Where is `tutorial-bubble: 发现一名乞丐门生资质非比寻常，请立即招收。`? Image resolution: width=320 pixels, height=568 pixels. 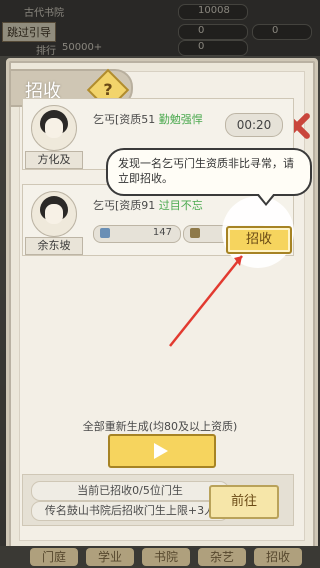 tutorial-bubble: 发现一名乞丐门生资质非比寻常，请立即招收。 is located at coordinates (209, 177).